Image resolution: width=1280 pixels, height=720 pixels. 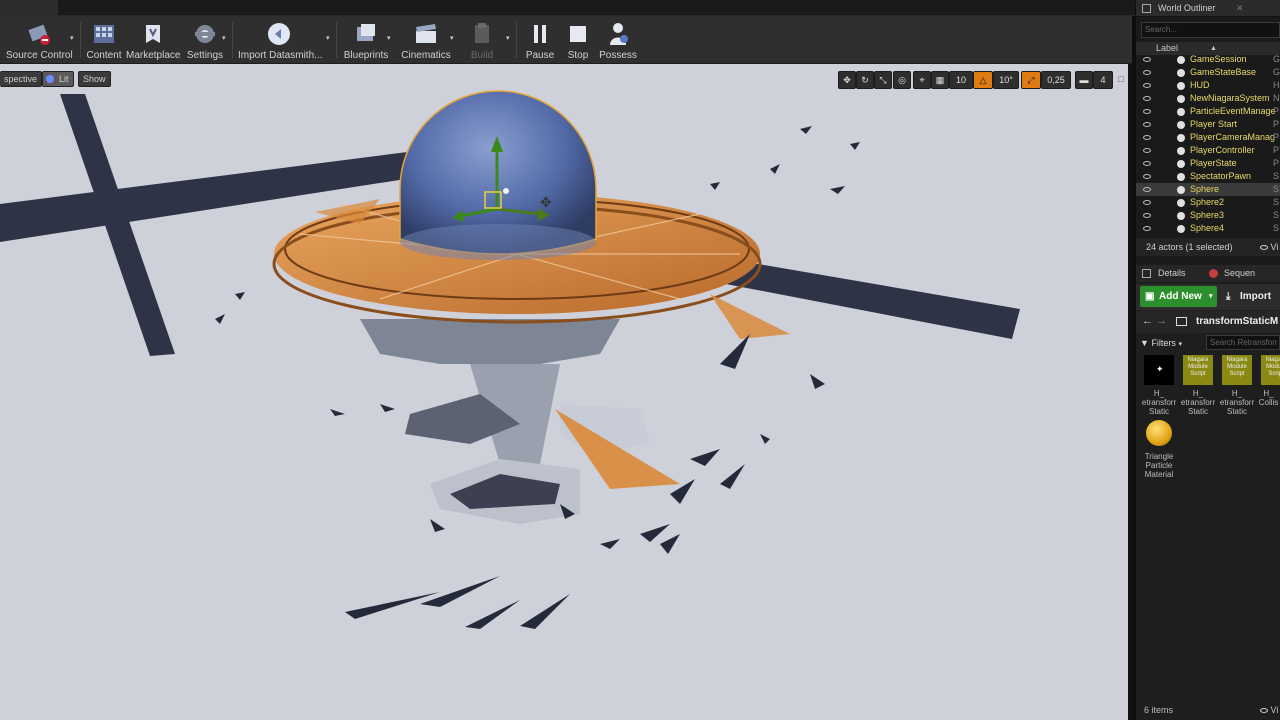 What do you see at coordinates (847, 80) in the screenshot?
I see `translate-mode-icon: ✥` at bounding box center [847, 80].